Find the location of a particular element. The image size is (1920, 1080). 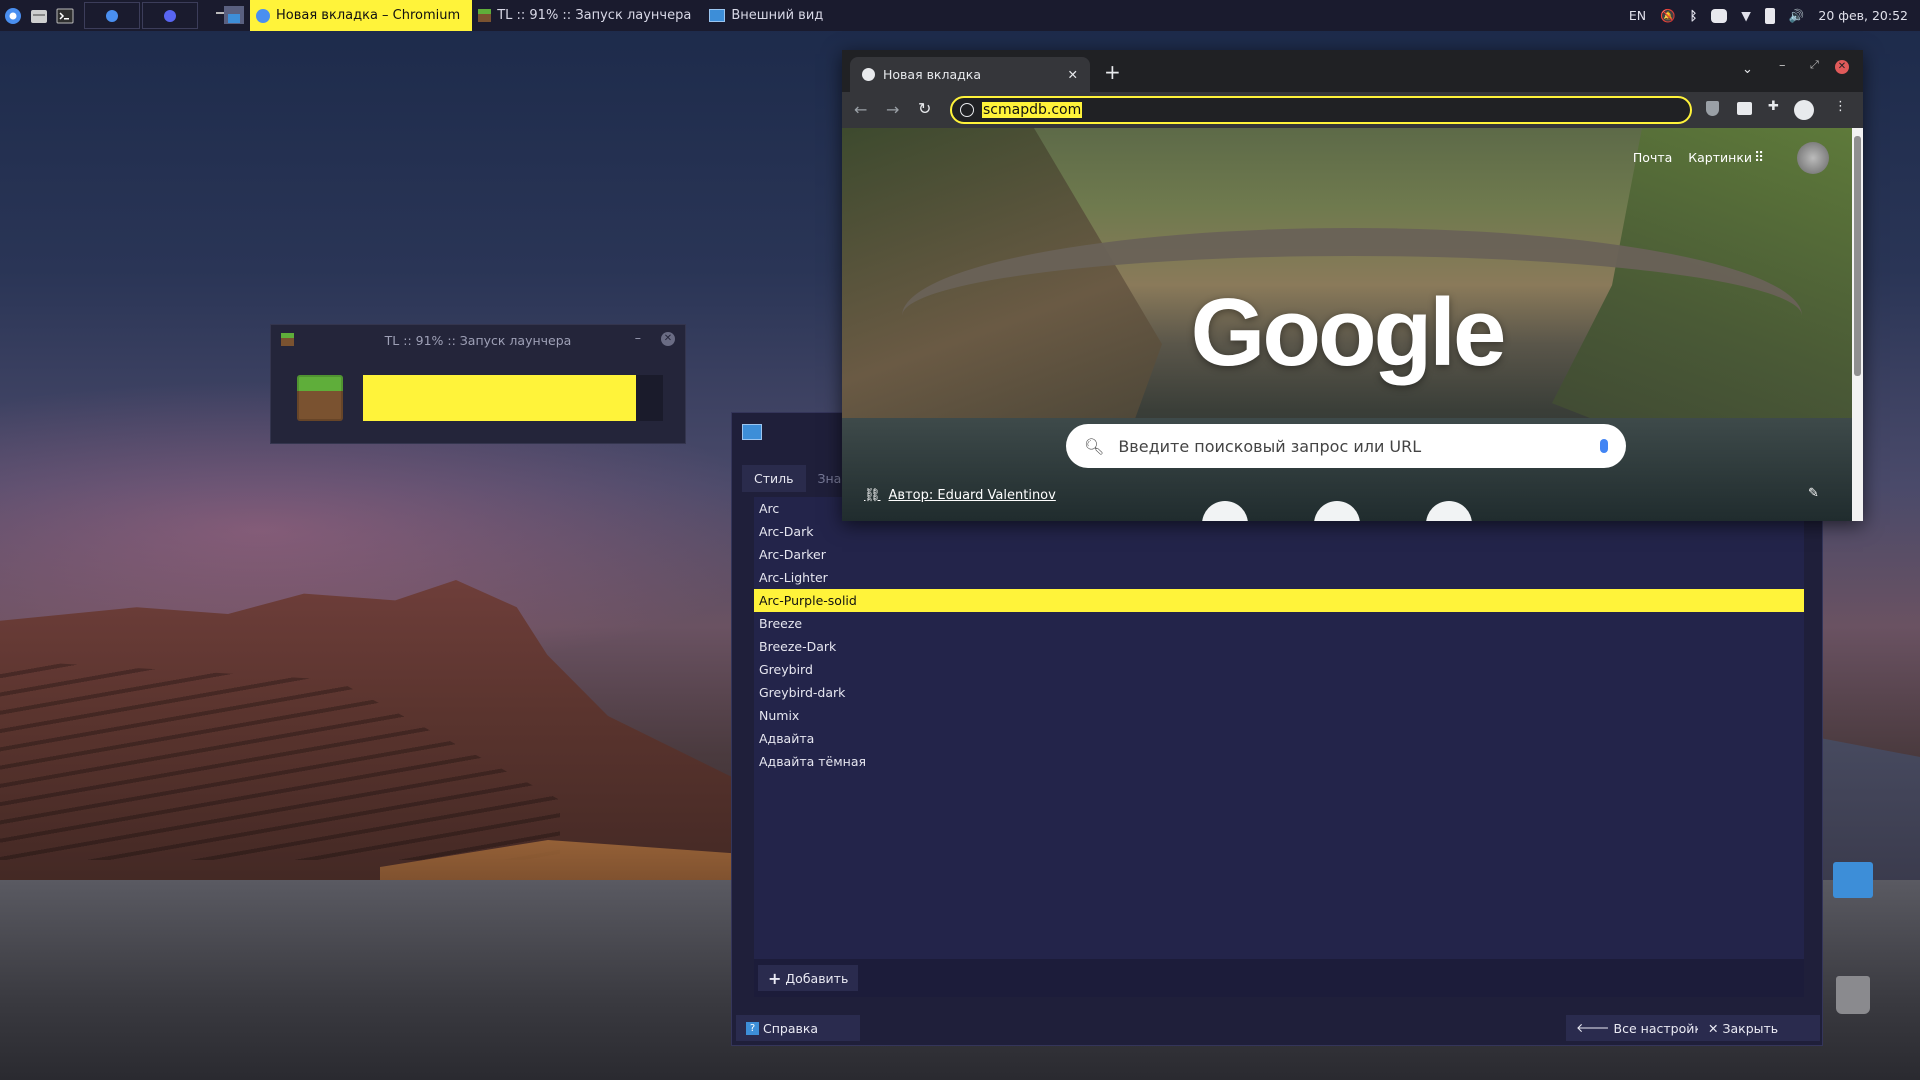

add-theme-button: + Добавить is located at coordinates (808, 978).